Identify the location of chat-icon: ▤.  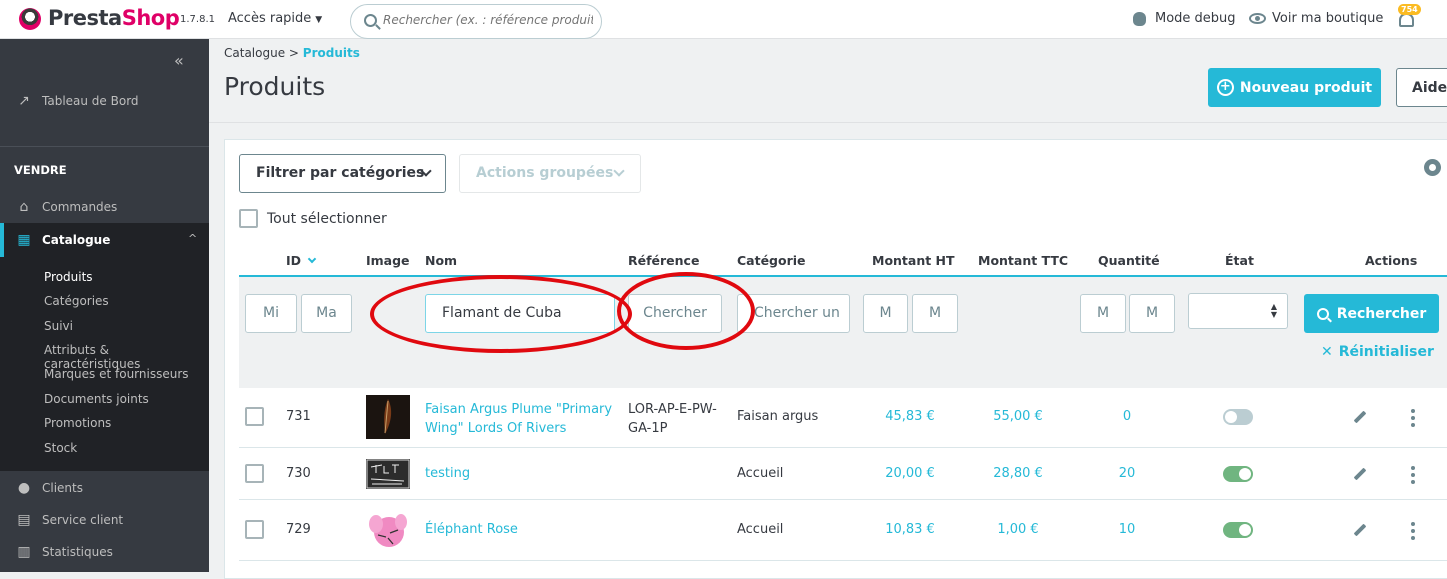
(24, 520).